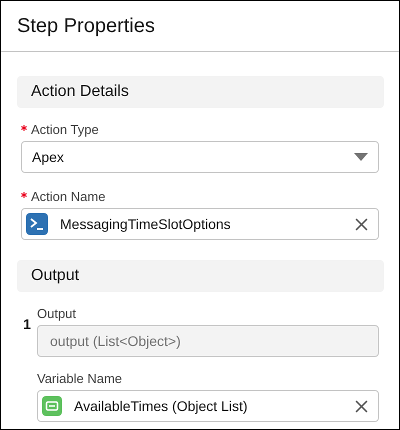 Image resolution: width=400 pixels, height=430 pixels. Describe the element at coordinates (68, 196) in the screenshot. I see `field-label: Action Name` at that location.